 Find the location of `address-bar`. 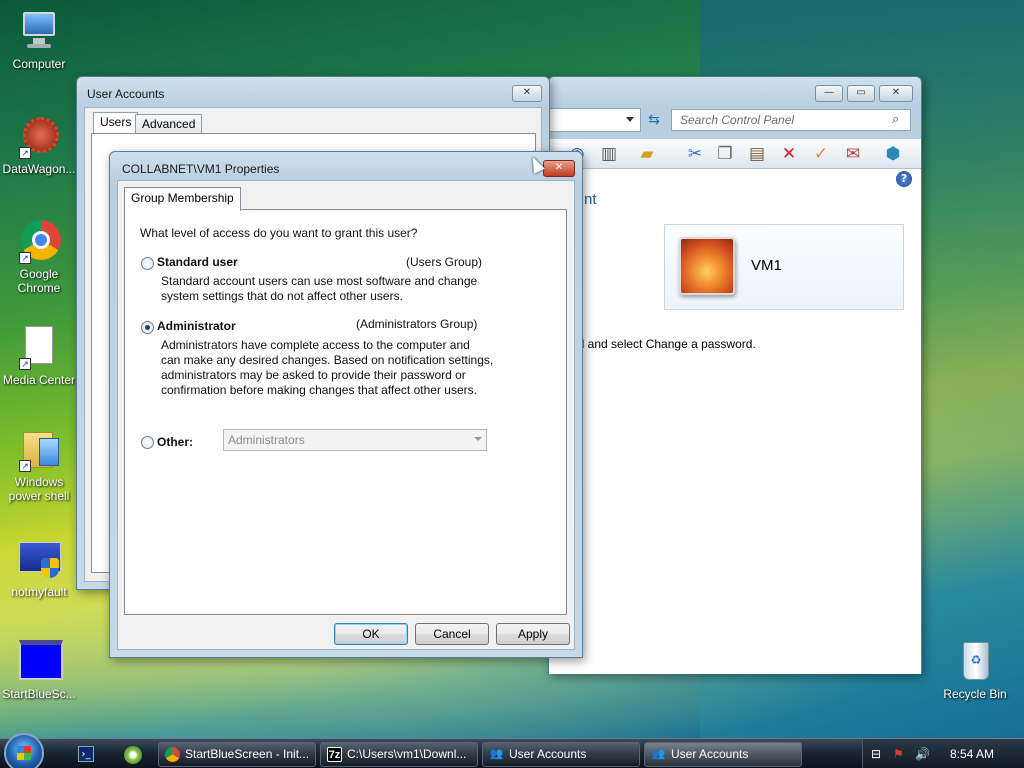

address-bar is located at coordinates (595, 120).